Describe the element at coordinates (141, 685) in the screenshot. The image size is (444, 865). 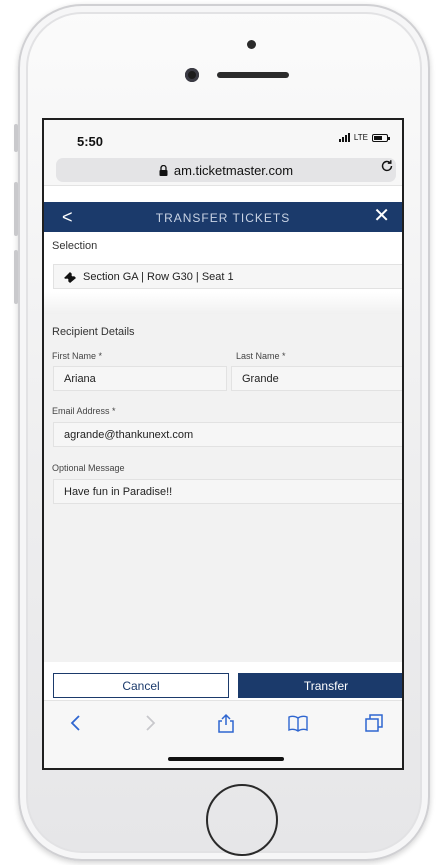
I see `cancel-button: Cancel` at that location.